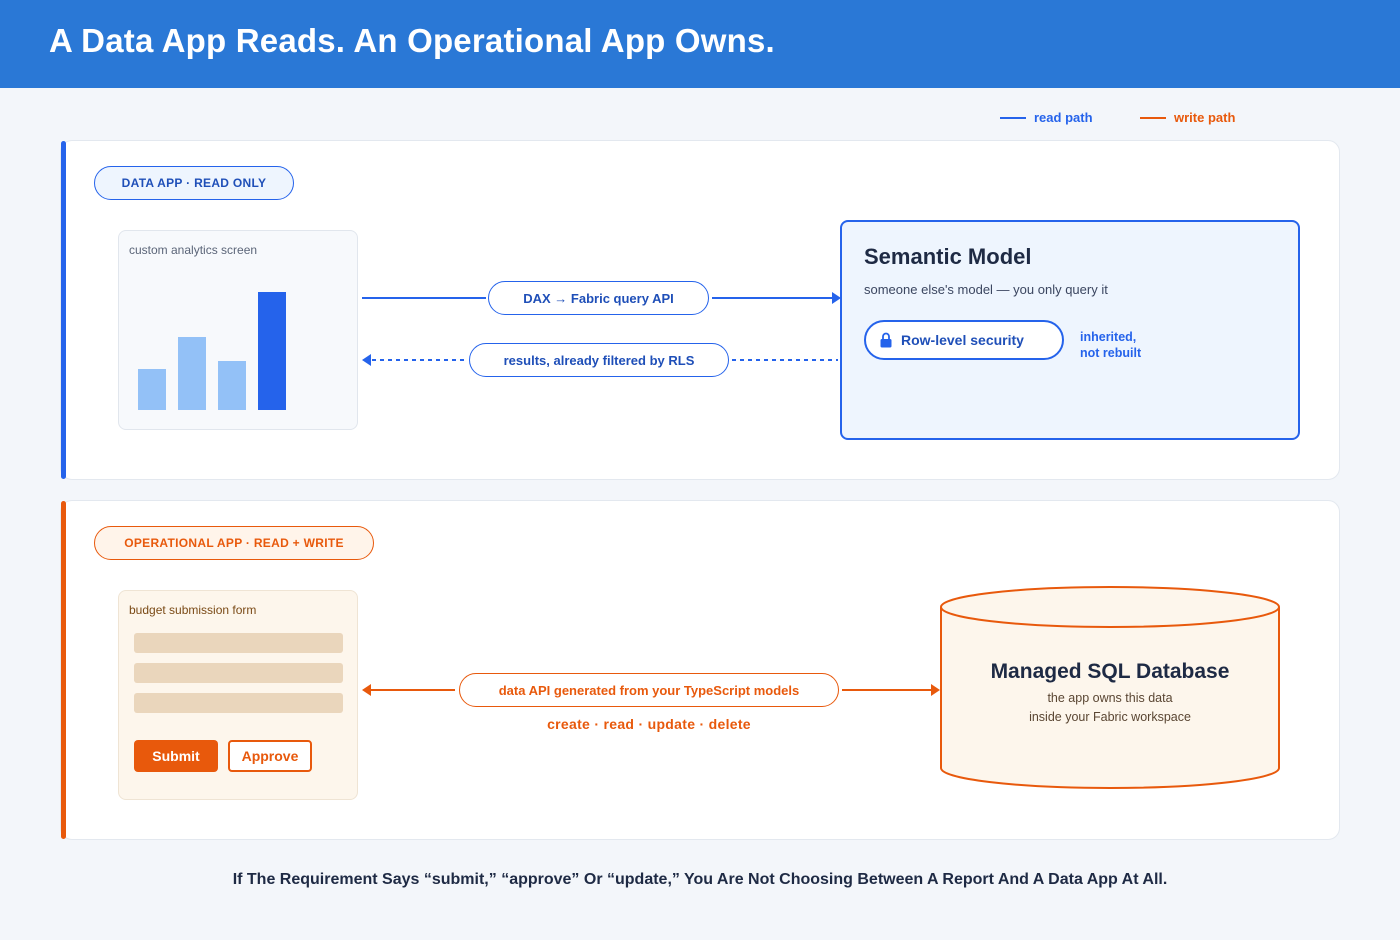 The image size is (1400, 940). I want to click on database-title: Managed SQL Database, so click(1110, 671).